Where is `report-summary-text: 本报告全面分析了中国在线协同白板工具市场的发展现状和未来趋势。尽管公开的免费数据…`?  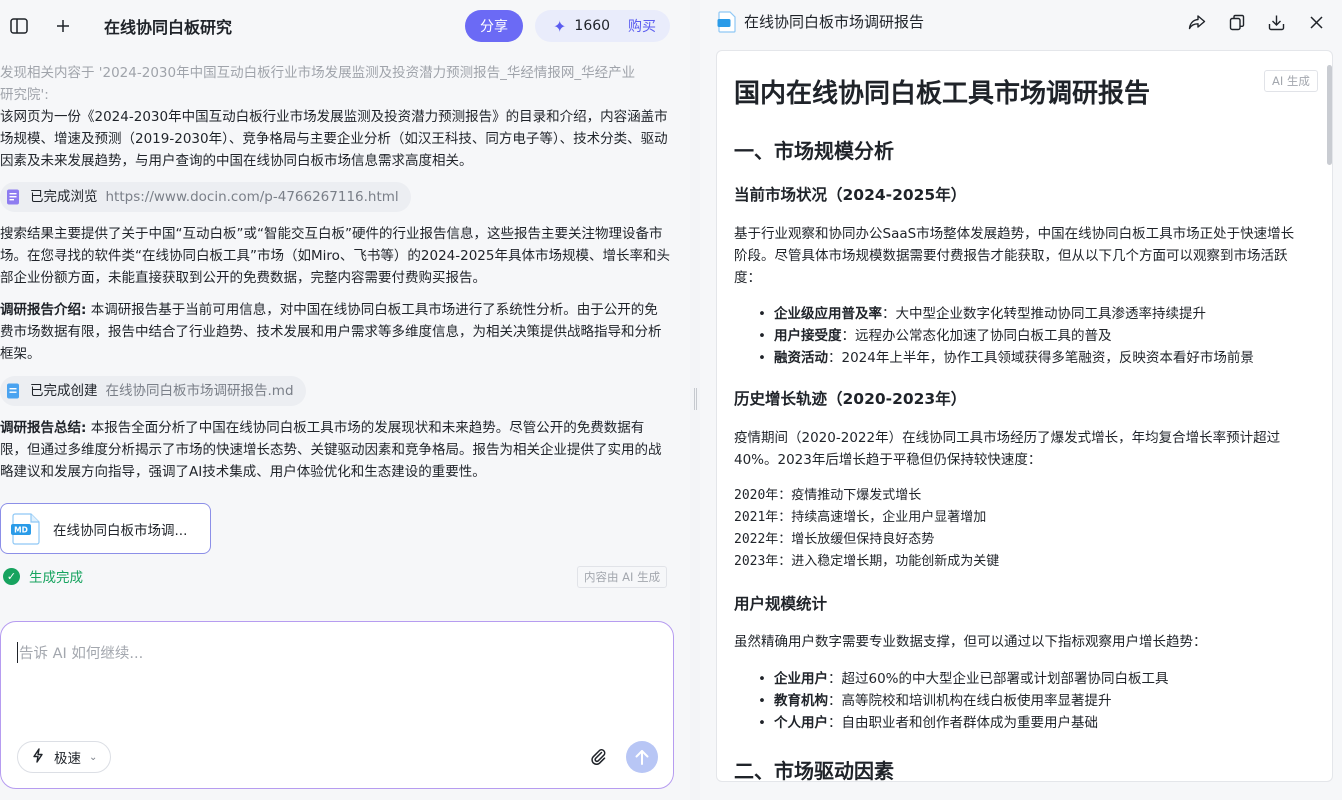 report-summary-text: 本报告全面分析了中国在线协同白板工具市场的发展现状和未来趋势。尽管公开的免费数据… is located at coordinates (331, 450).